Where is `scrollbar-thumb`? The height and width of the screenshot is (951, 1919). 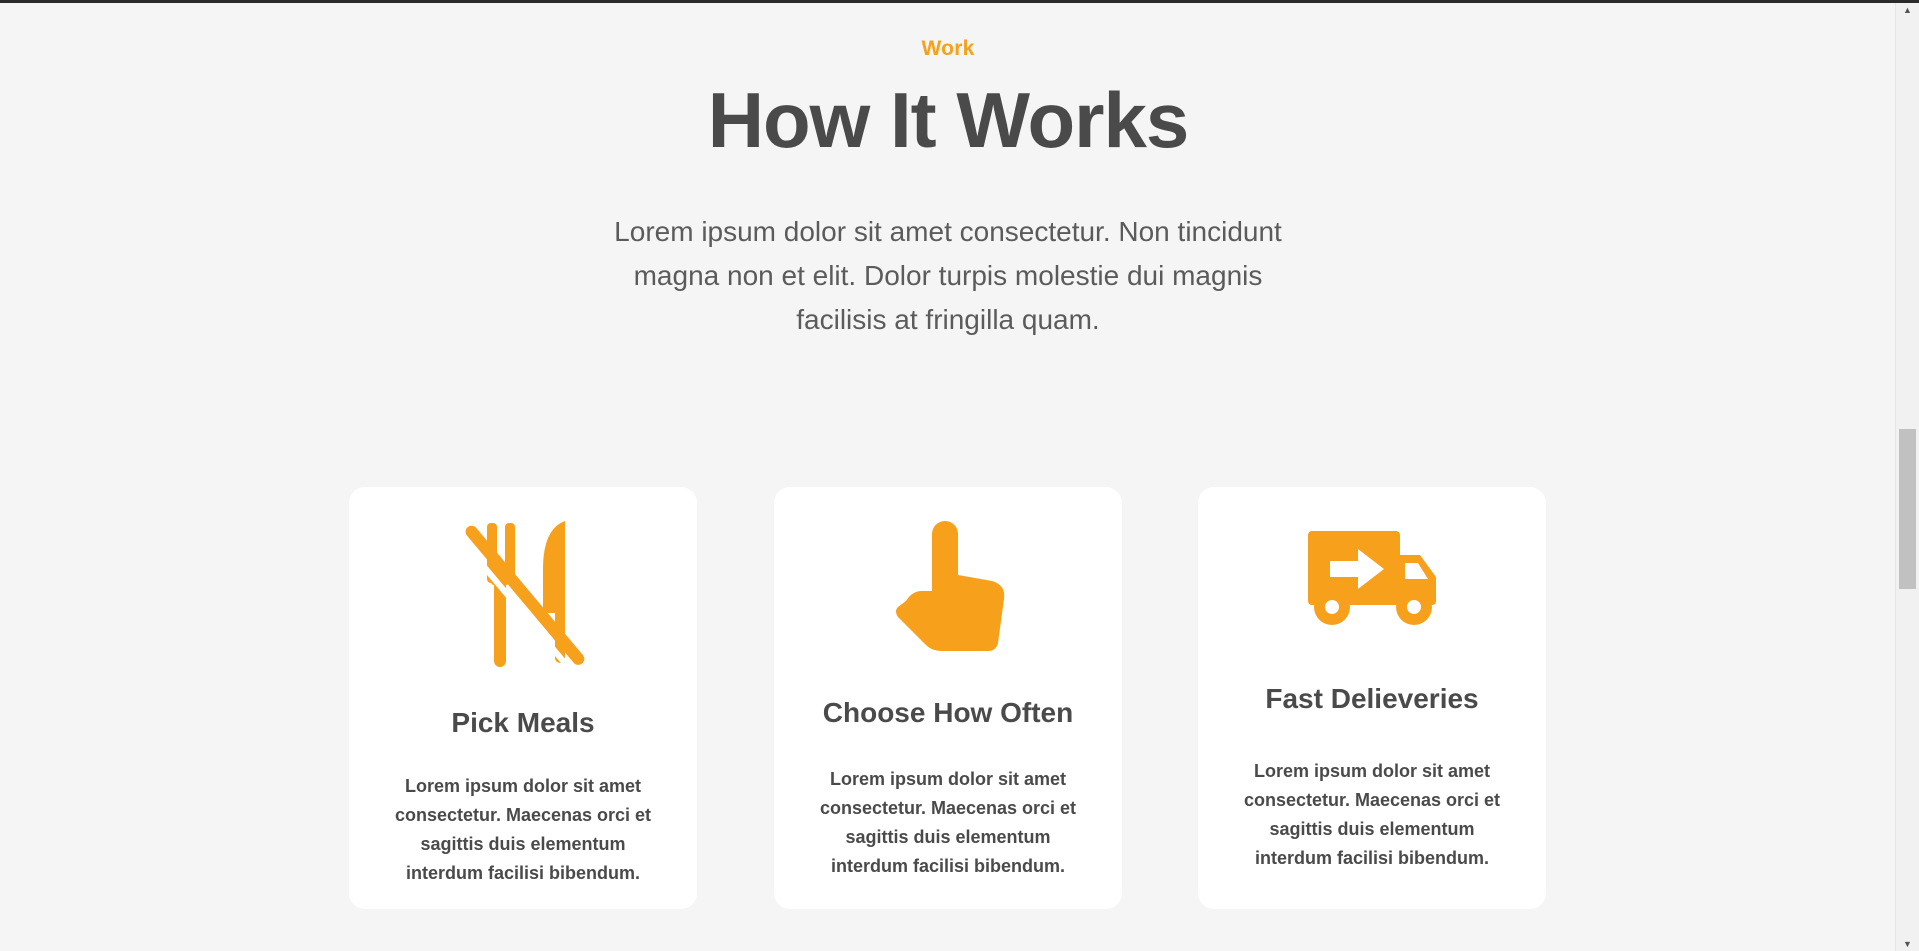
scrollbar-thumb is located at coordinates (1907, 509).